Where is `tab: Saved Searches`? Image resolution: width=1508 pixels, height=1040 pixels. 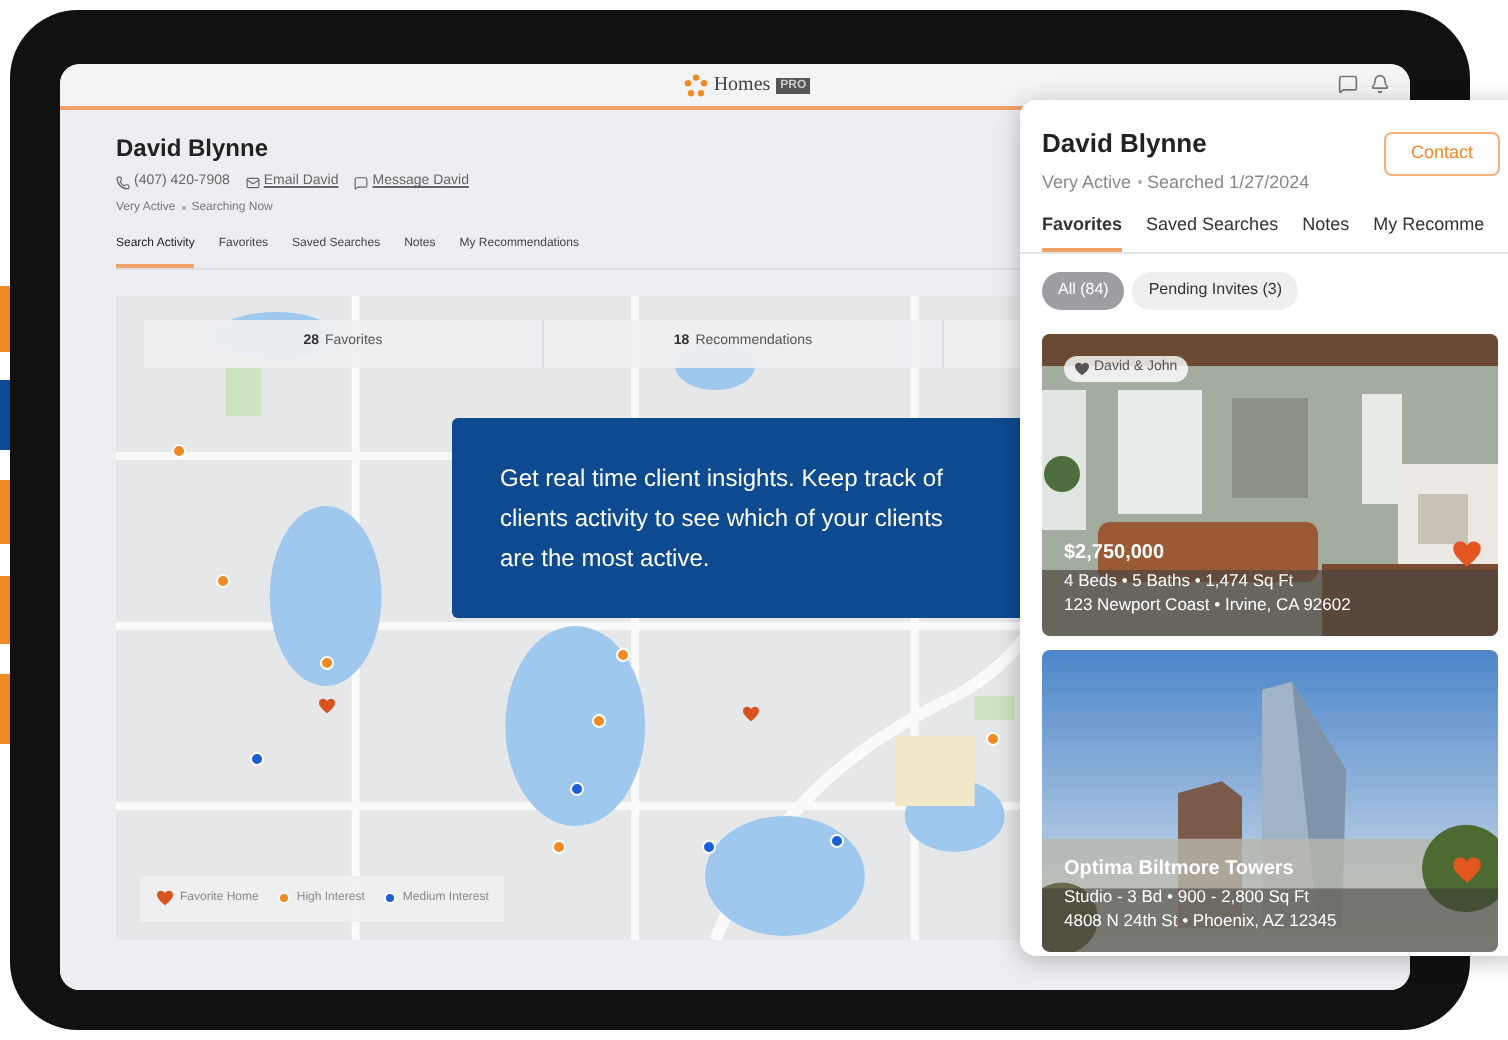
tab: Saved Searches is located at coordinates (1212, 231).